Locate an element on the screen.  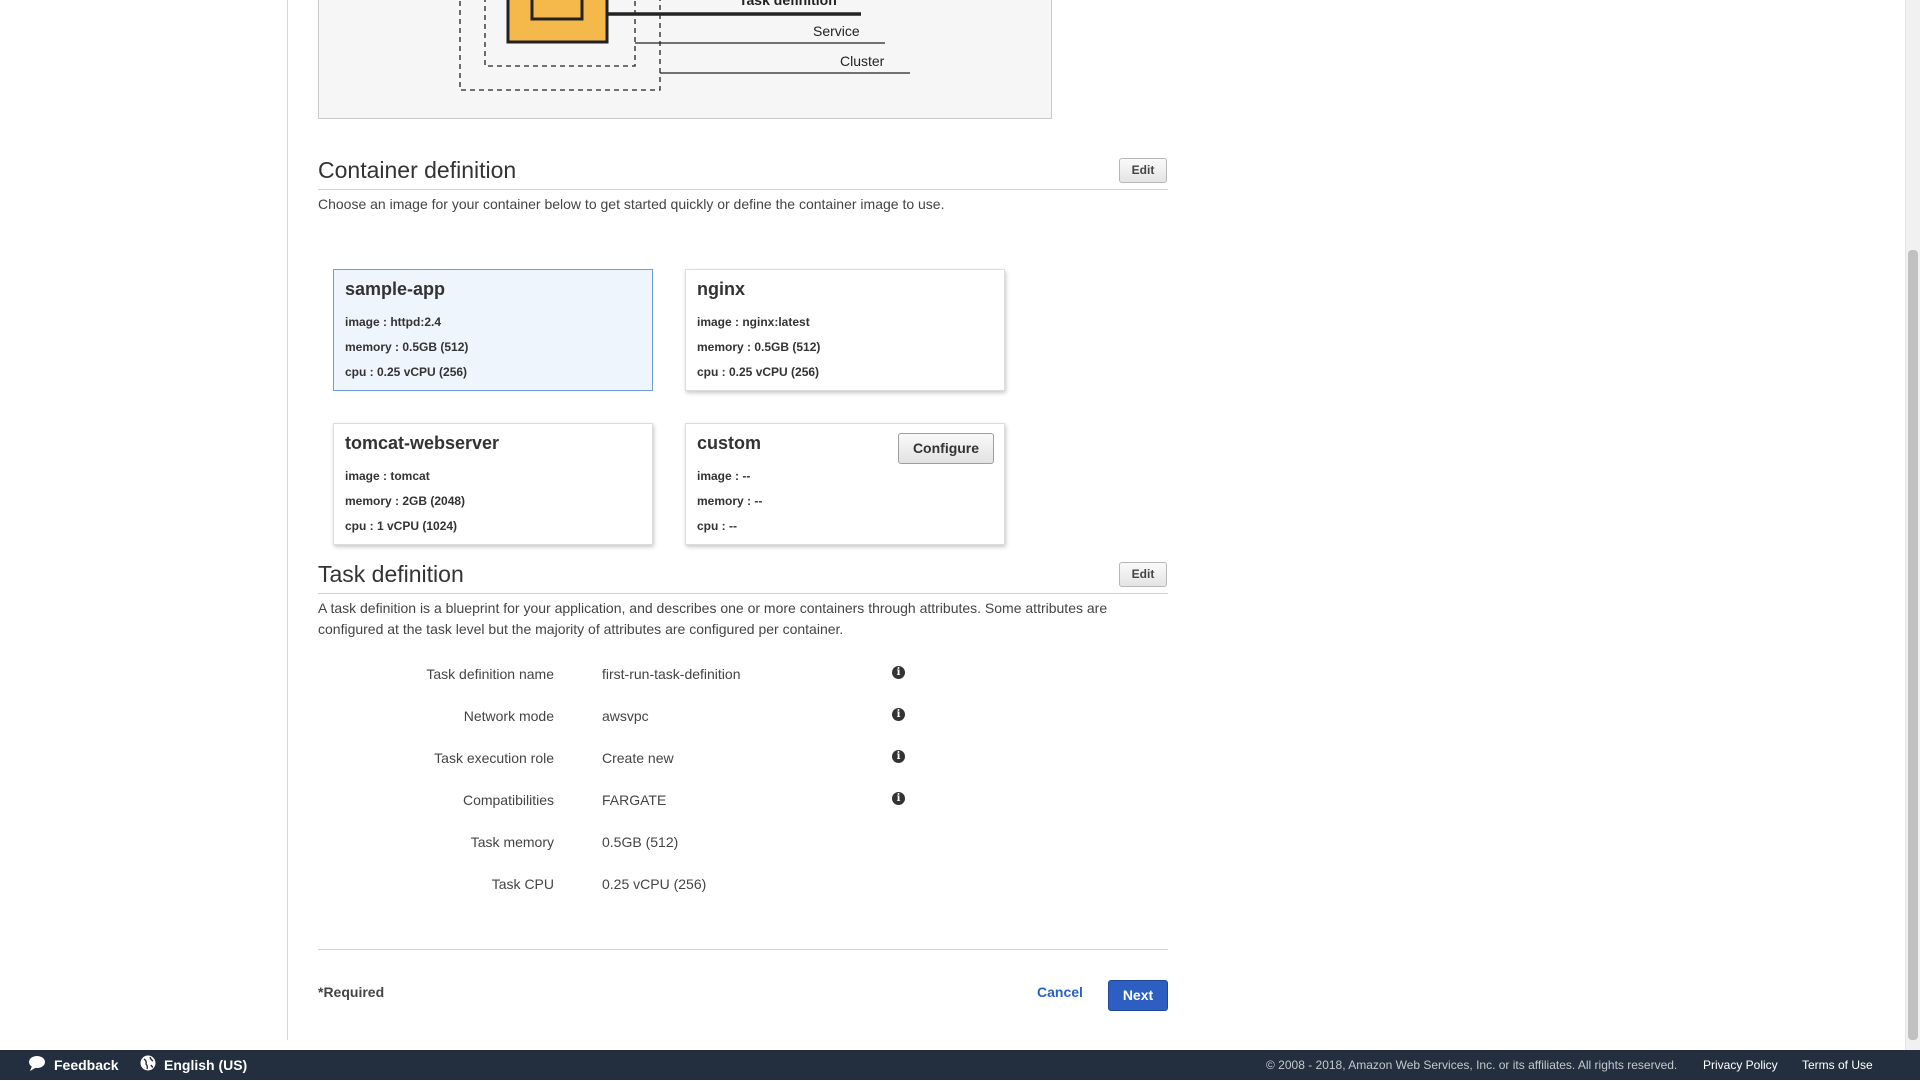
language-selector: English (US) is located at coordinates (193, 1065).